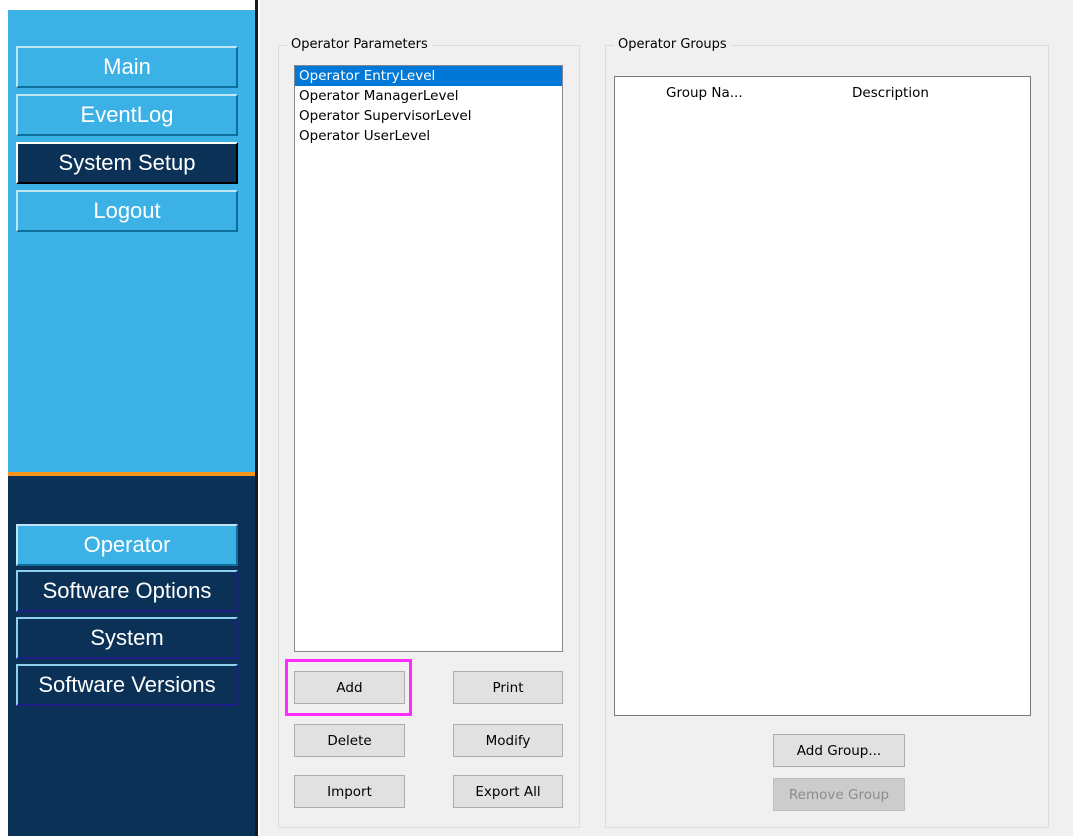 This screenshot has height=836, width=1073. I want to click on add-button-highlight, so click(348, 687).